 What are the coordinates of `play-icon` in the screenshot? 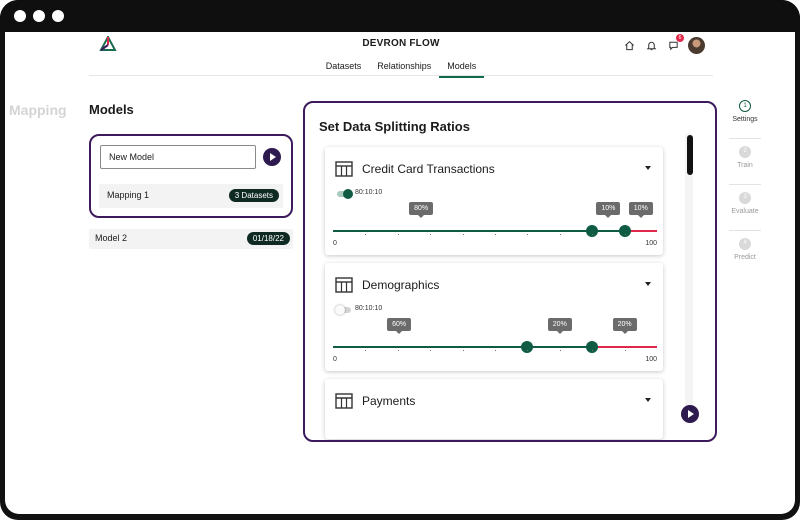 It's located at (273, 157).